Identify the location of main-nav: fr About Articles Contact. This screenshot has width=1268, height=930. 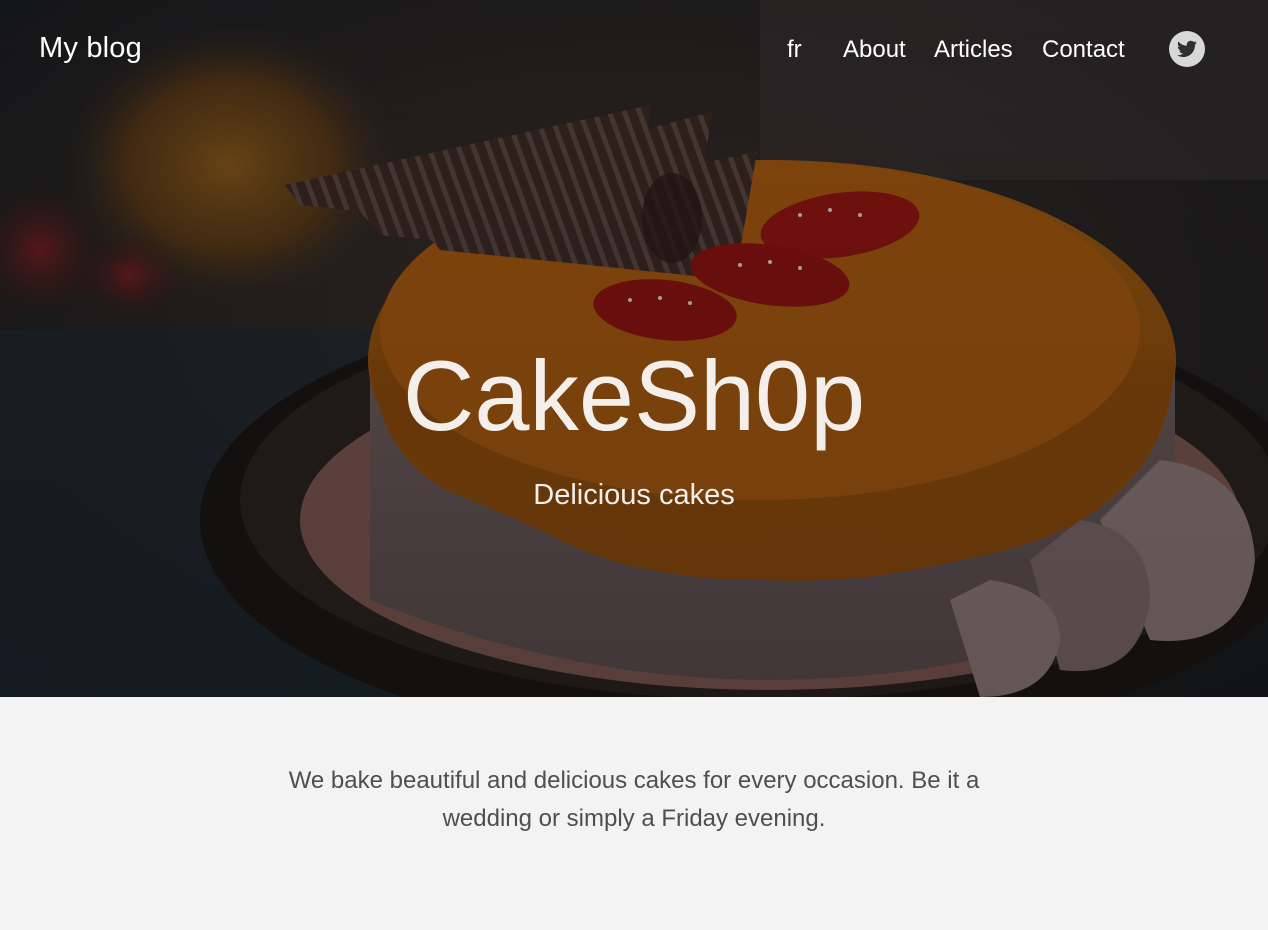
(634, 53).